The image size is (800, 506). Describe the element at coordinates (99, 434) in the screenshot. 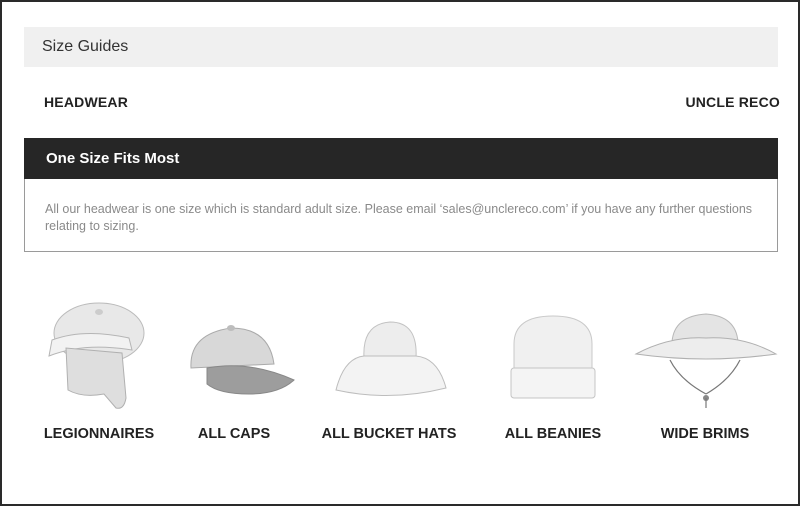

I see `product-label: LEGIONNAIRES` at that location.